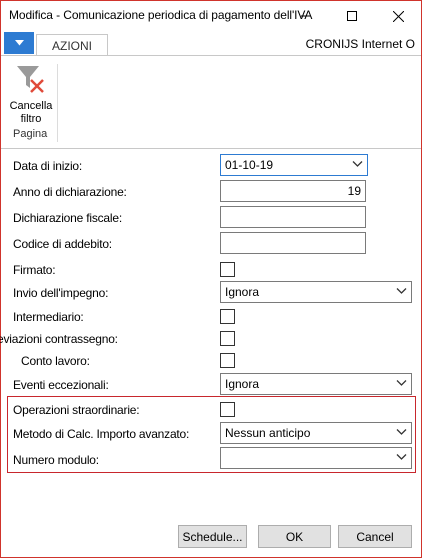 Image resolution: width=422 pixels, height=558 pixels. I want to click on label-dichiarazione-fiscale: Dichiarazione fiscale:, so click(67, 218).